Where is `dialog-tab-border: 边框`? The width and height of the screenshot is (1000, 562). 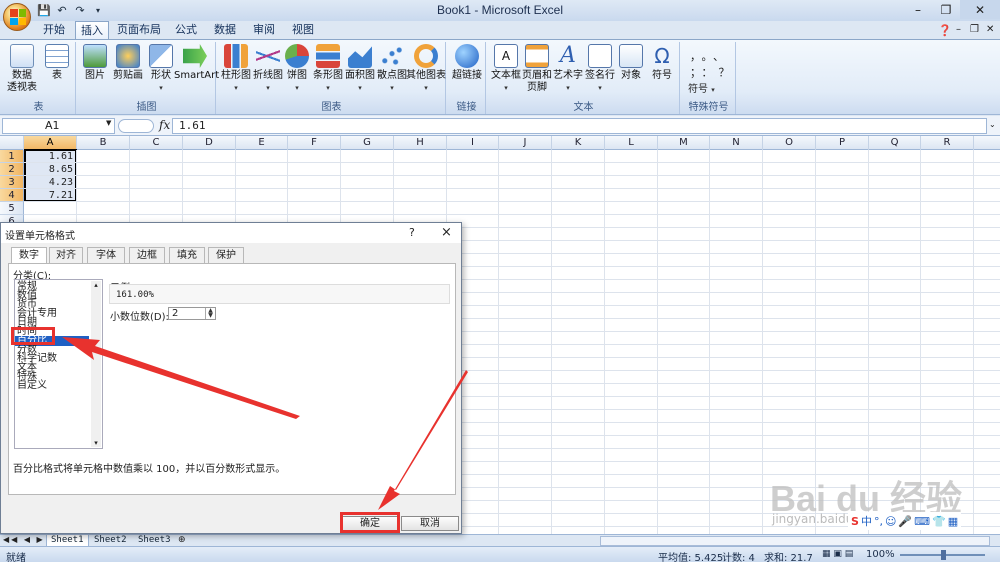
dialog-tab-border: 边框 is located at coordinates (147, 255).